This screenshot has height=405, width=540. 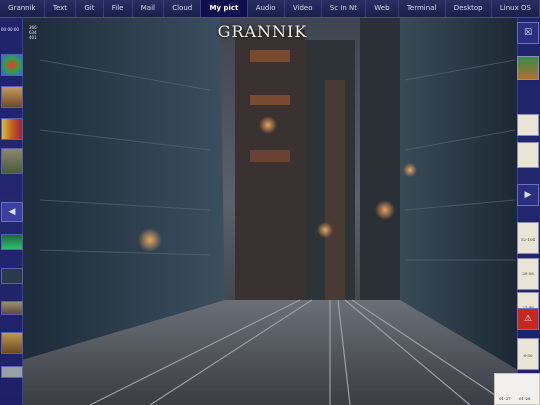 What do you see at coordinates (528, 195) in the screenshot?
I see `right-arrow-icon: ▶` at bounding box center [528, 195].